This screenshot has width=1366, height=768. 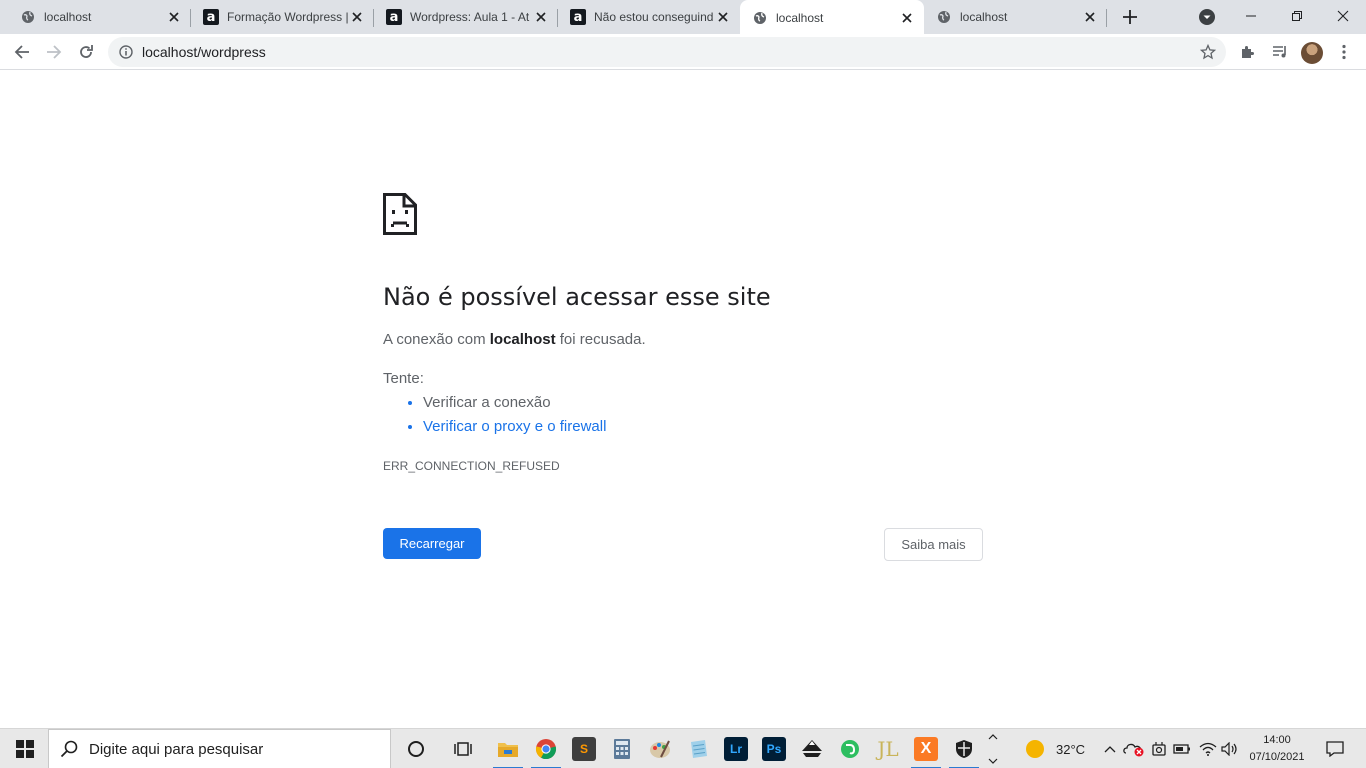 I want to click on volume-icon, so click(x=1230, y=748).